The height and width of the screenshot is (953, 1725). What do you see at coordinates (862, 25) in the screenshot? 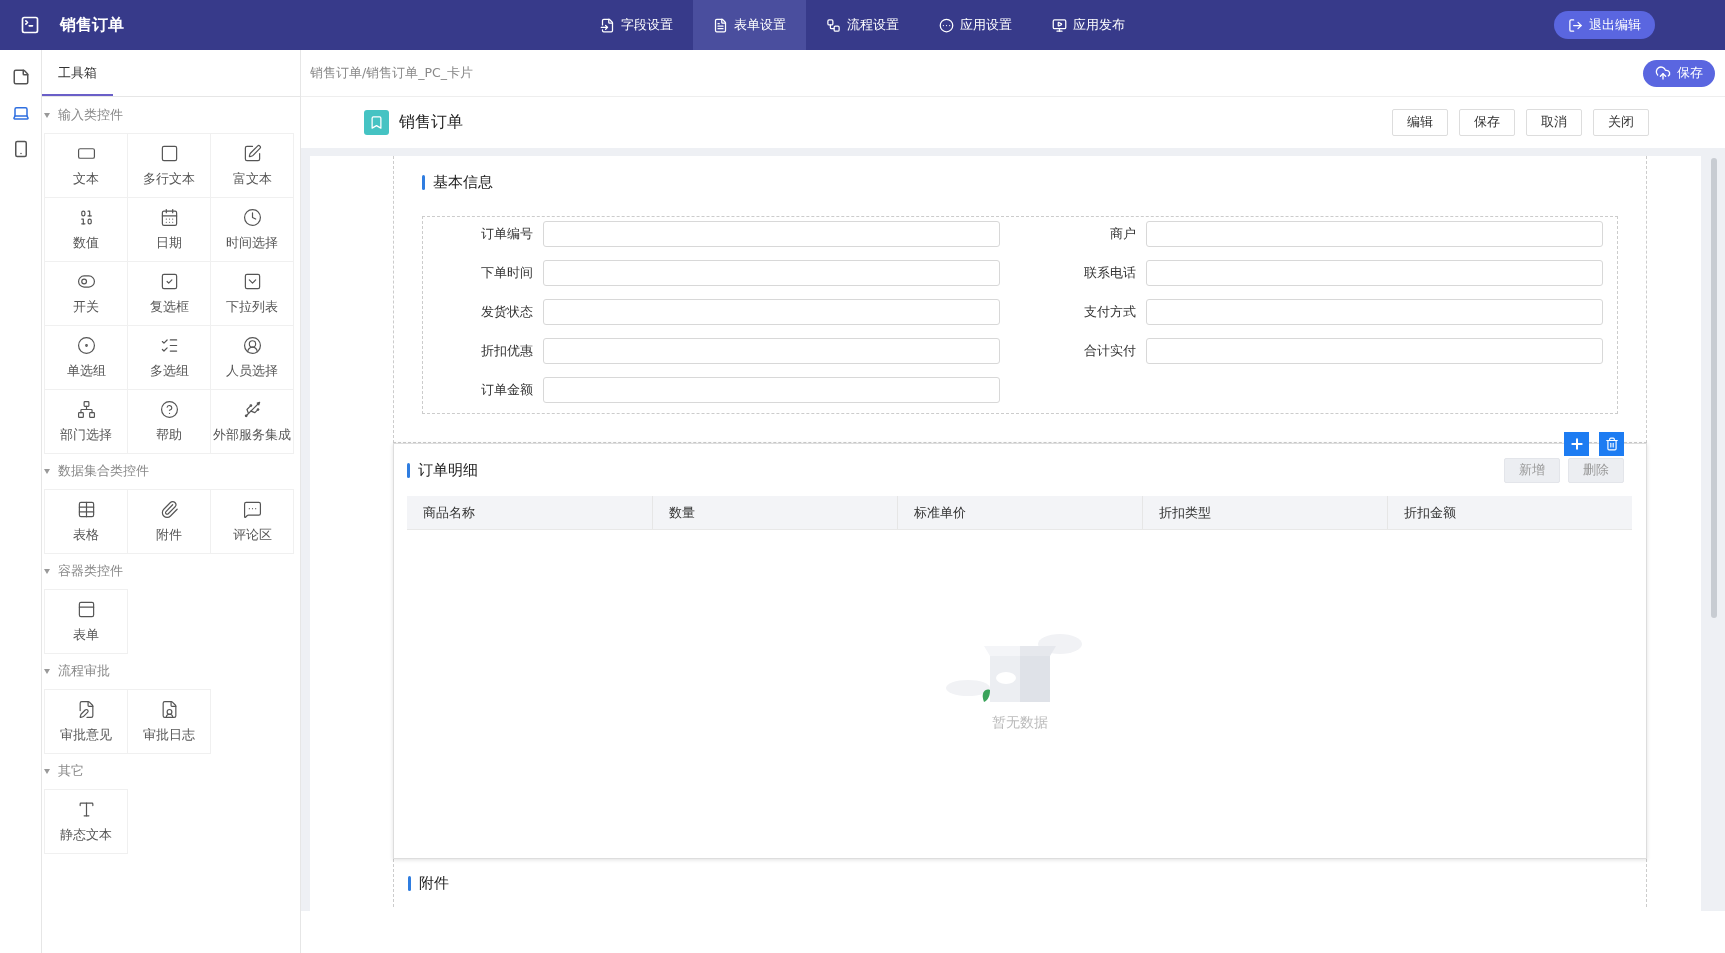
I see `nav-tab: 流程设置` at bounding box center [862, 25].